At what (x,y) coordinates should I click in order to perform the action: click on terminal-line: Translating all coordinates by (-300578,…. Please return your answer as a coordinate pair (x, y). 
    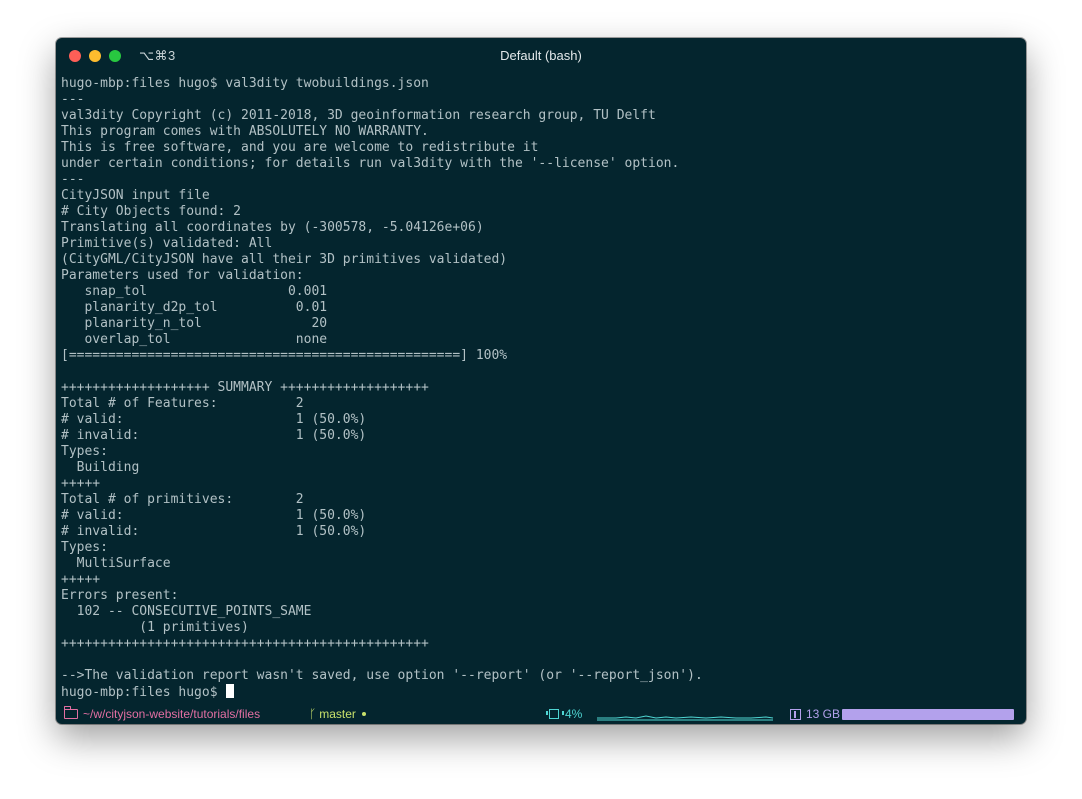
    Looking at the image, I should click on (272, 227).